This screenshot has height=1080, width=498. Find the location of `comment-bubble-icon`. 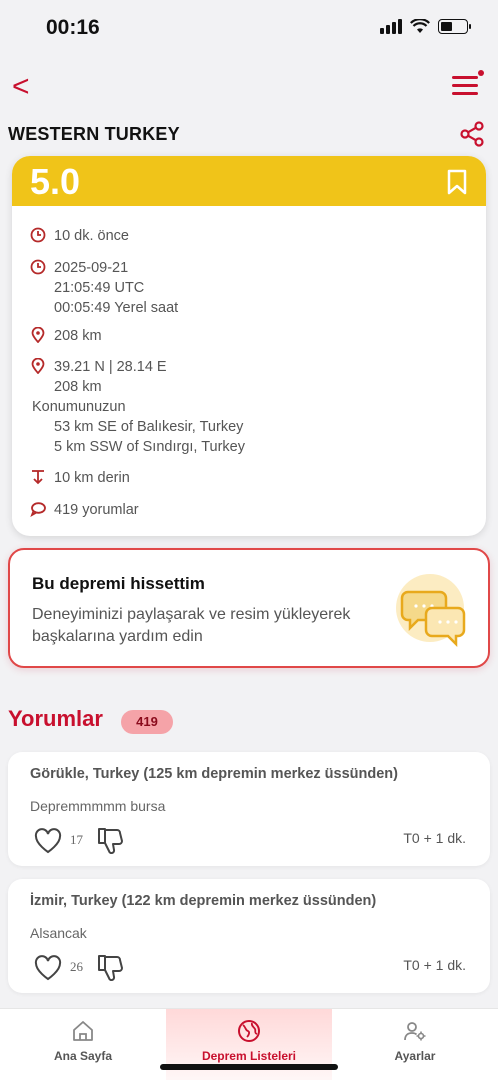

comment-bubble-icon is located at coordinates (38, 509).